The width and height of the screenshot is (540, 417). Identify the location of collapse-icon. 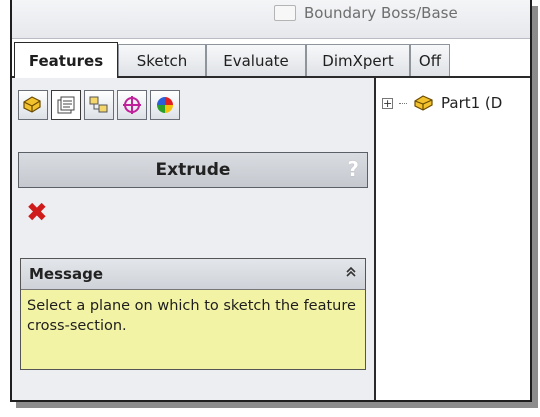
(351, 274).